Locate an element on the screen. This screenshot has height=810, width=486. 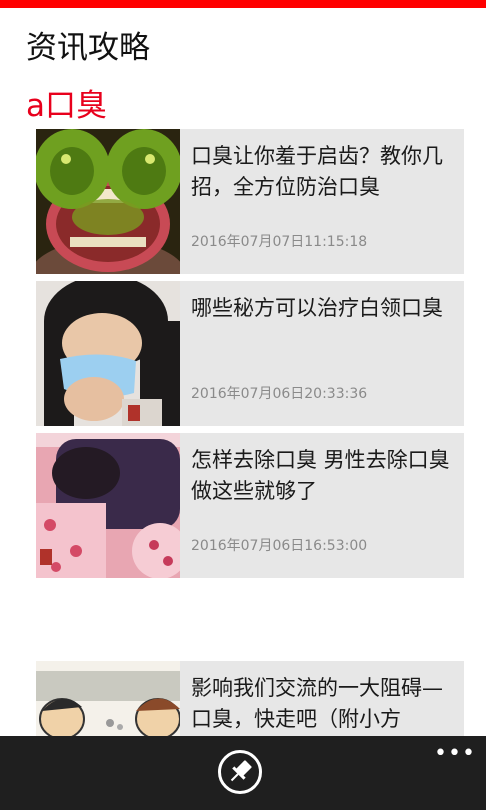
article-timestamp: 2016年07月07日11:15:18 is located at coordinates (279, 242).